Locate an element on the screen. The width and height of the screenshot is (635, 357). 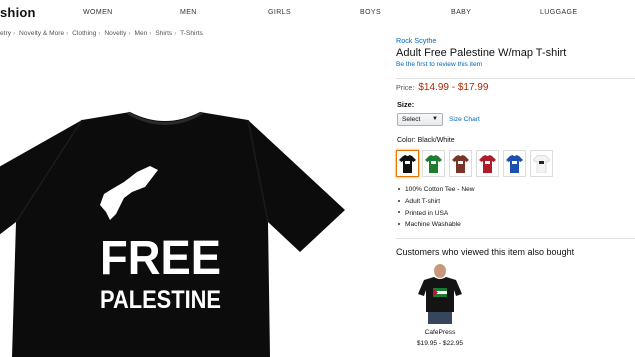
feature-bullet: Printed in USA is located at coordinates (436, 214).